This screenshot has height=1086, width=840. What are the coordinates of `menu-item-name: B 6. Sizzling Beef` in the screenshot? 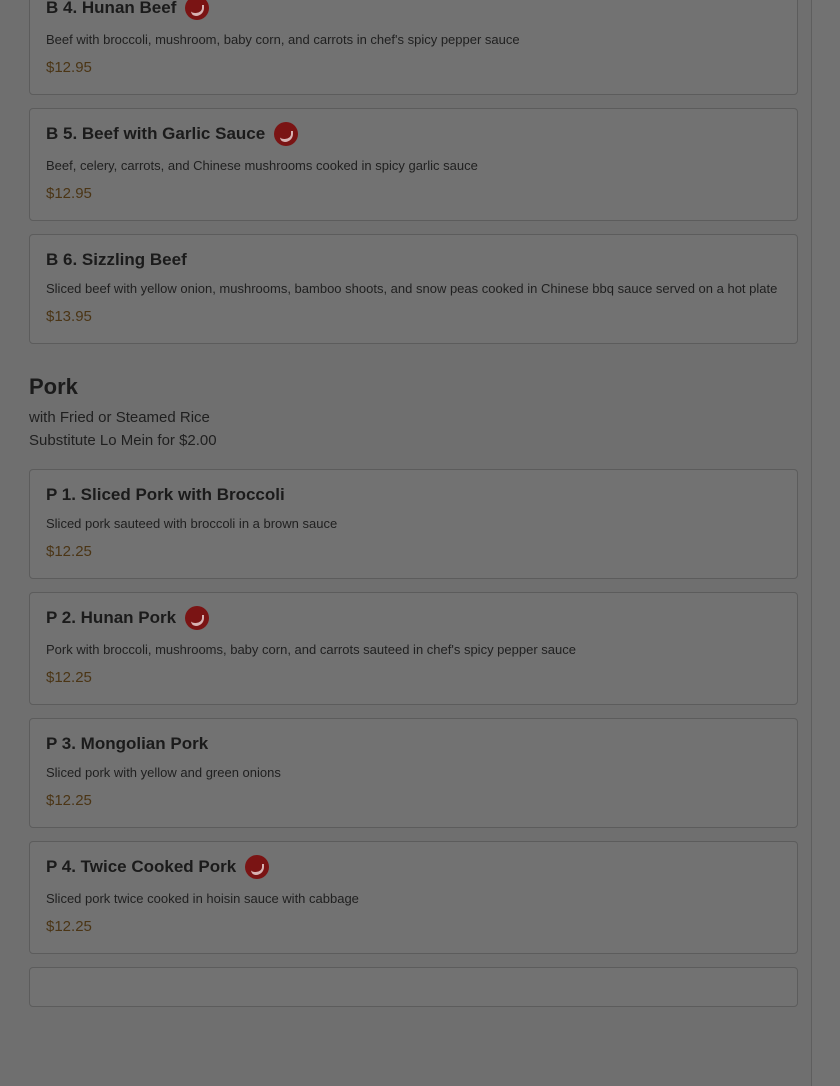 It's located at (116, 259).